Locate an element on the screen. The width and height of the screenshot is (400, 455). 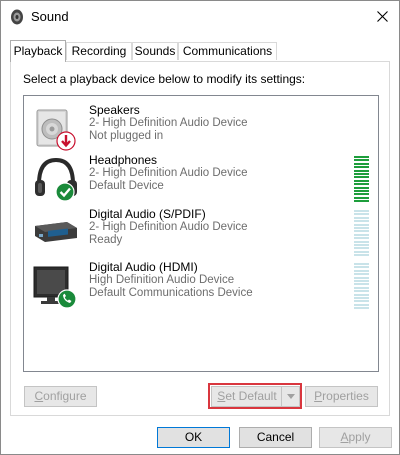
chevron-down-icon is located at coordinates (290, 396).